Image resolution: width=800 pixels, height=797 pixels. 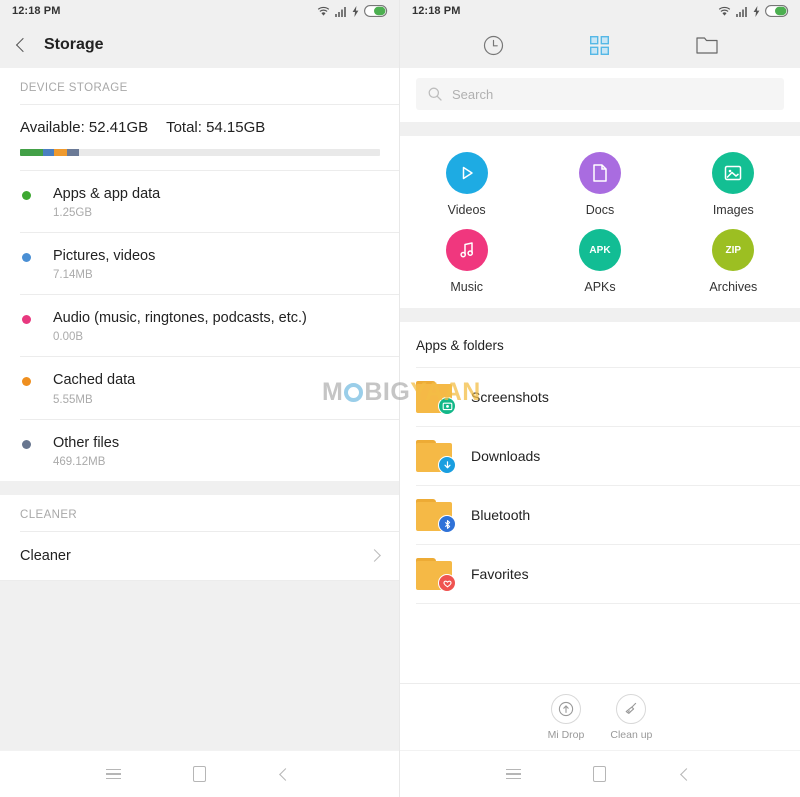 I want to click on status-icon-group, so click(x=754, y=11).